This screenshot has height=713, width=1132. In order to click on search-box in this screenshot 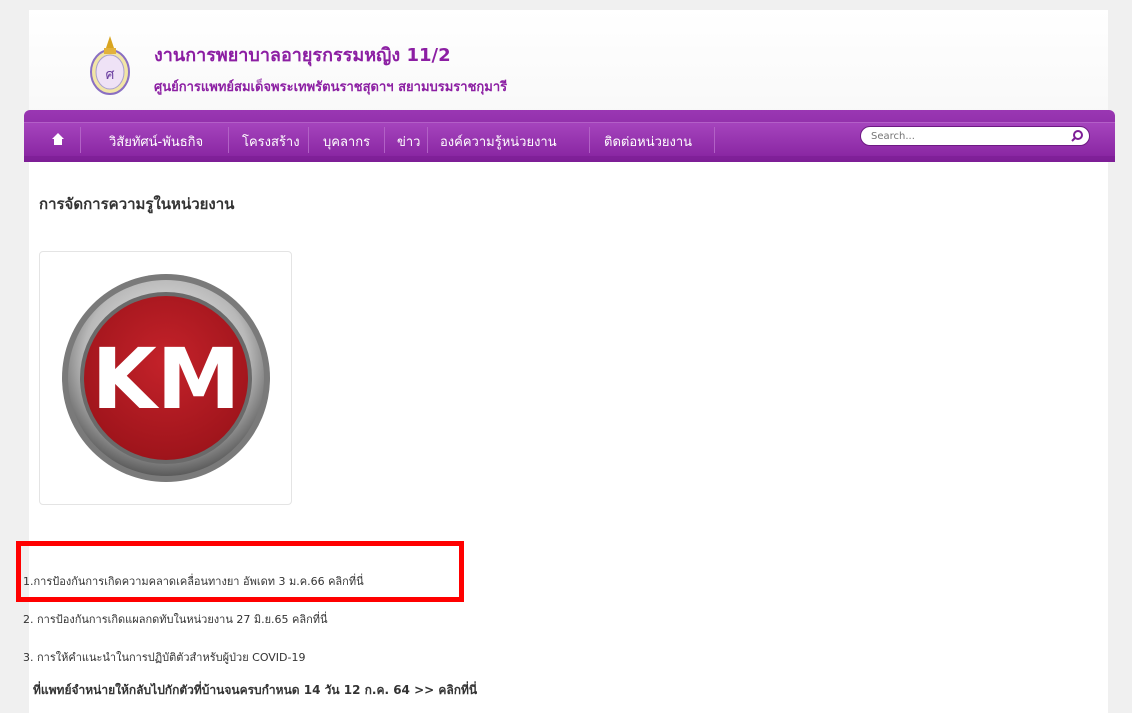, I will do `click(975, 136)`.